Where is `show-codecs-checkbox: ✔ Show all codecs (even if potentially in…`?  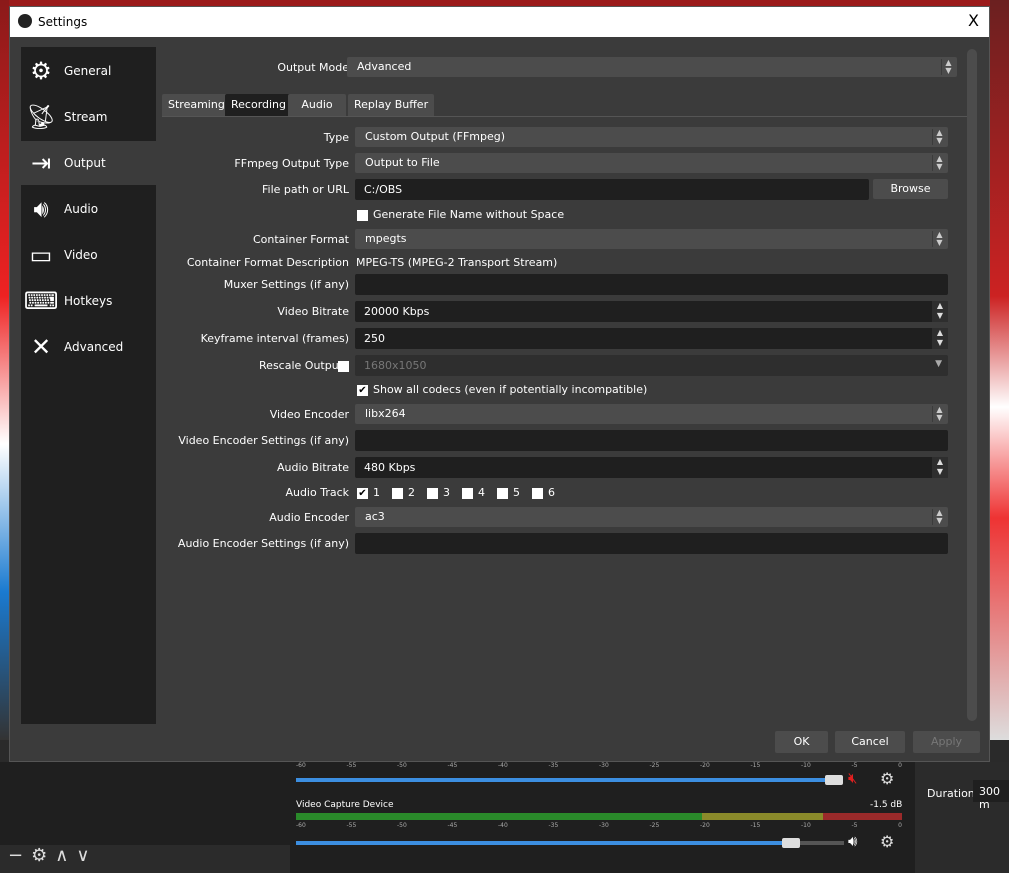 show-codecs-checkbox: ✔ Show all codecs (even if potentially in… is located at coordinates (502, 389).